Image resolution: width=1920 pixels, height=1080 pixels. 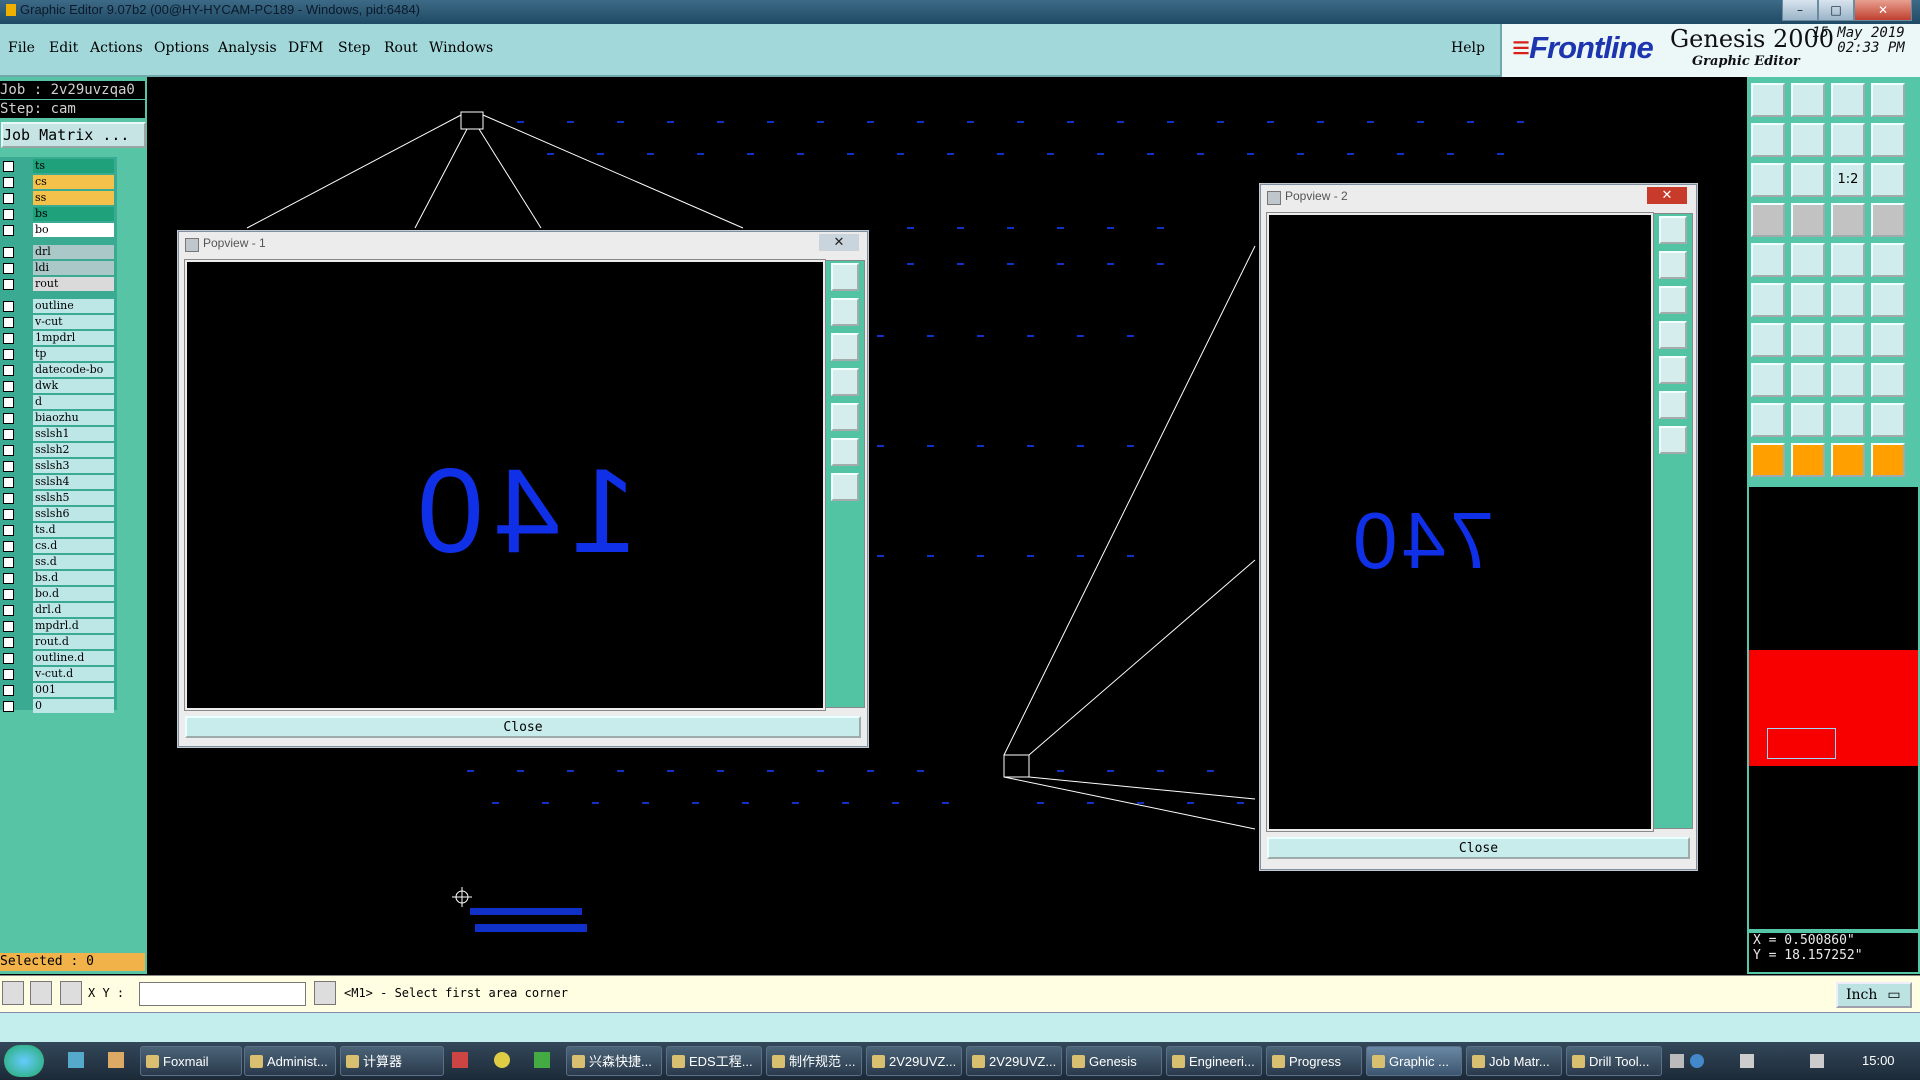 What do you see at coordinates (58, 546) in the screenshot?
I see `layer-row: cs.d` at bounding box center [58, 546].